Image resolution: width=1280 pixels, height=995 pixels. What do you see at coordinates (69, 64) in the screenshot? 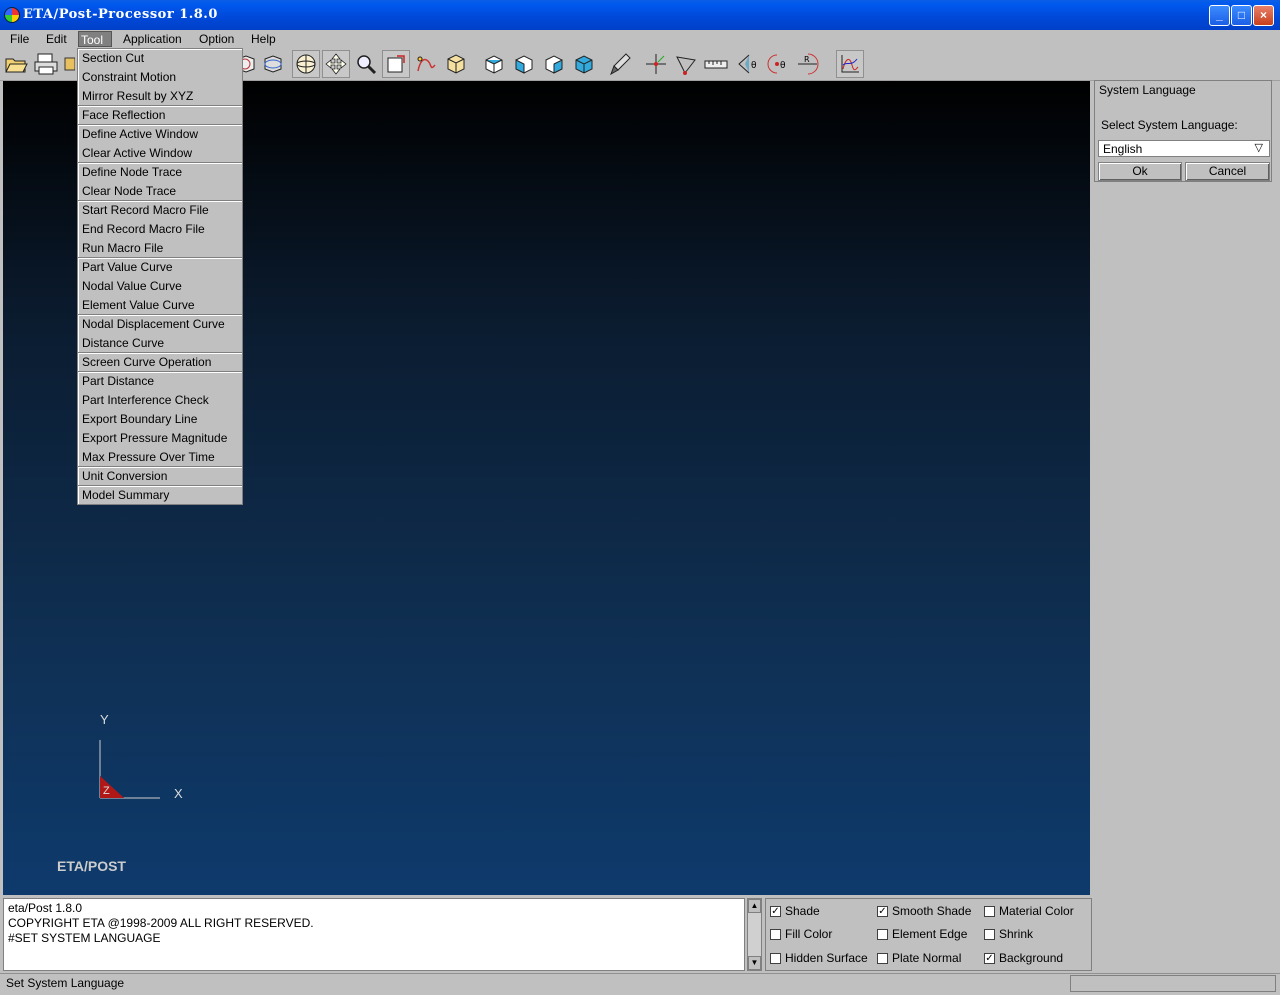
I see `save-icon` at bounding box center [69, 64].